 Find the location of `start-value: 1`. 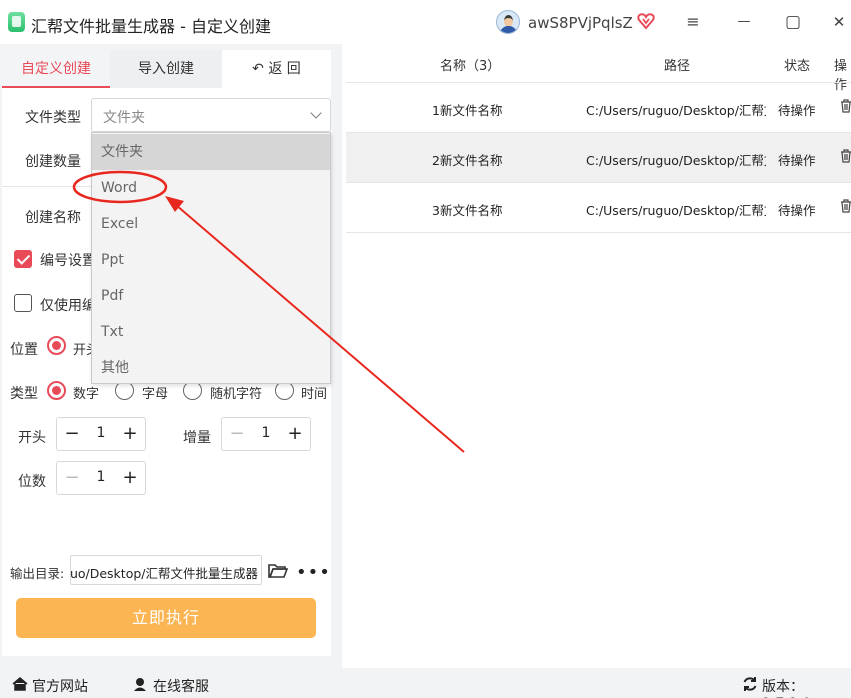

start-value: 1 is located at coordinates (101, 433).